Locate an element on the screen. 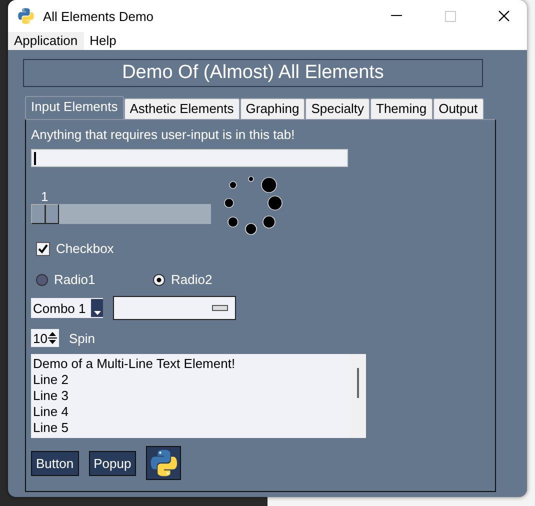  tab: Graphing is located at coordinates (273, 108).